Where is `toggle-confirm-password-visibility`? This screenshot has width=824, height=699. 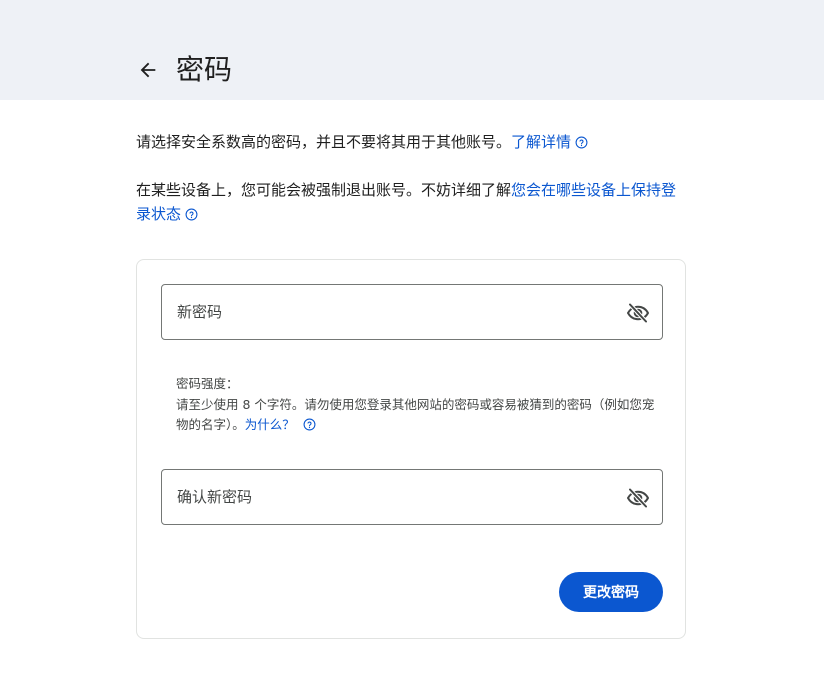 toggle-confirm-password-visibility is located at coordinates (638, 498).